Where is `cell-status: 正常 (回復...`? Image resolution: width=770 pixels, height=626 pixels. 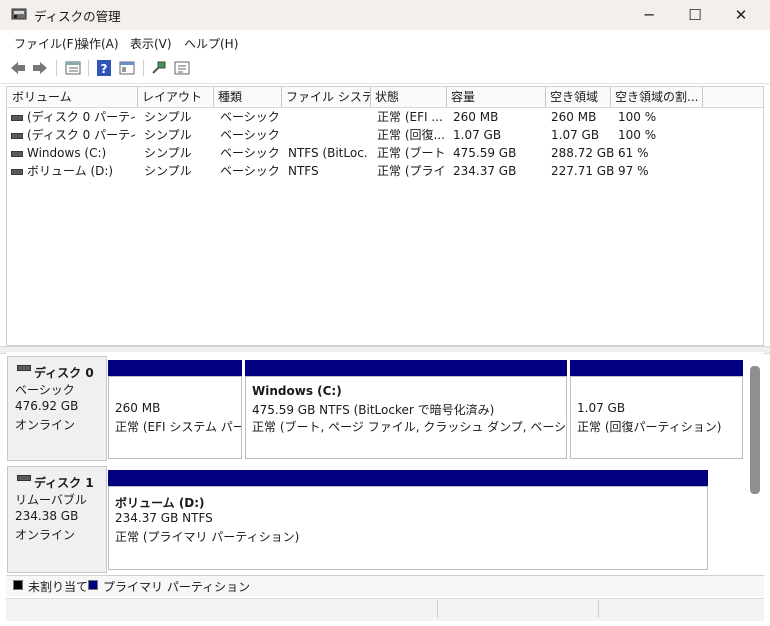
cell-status: 正常 (回復... is located at coordinates (411, 135).